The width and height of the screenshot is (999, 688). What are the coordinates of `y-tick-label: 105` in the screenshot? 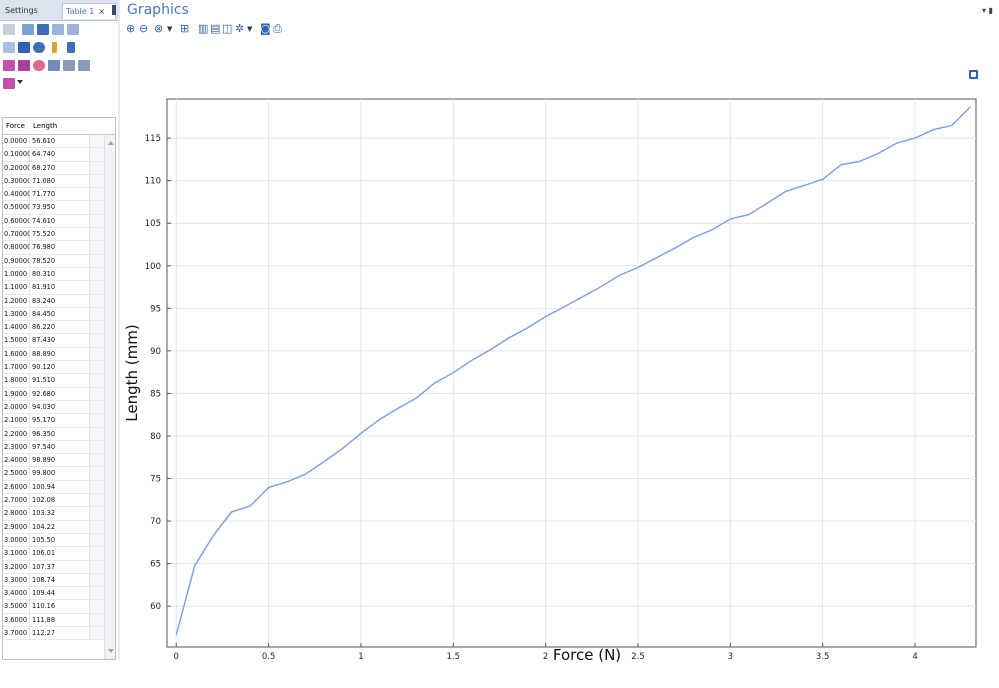 It's located at (153, 224).